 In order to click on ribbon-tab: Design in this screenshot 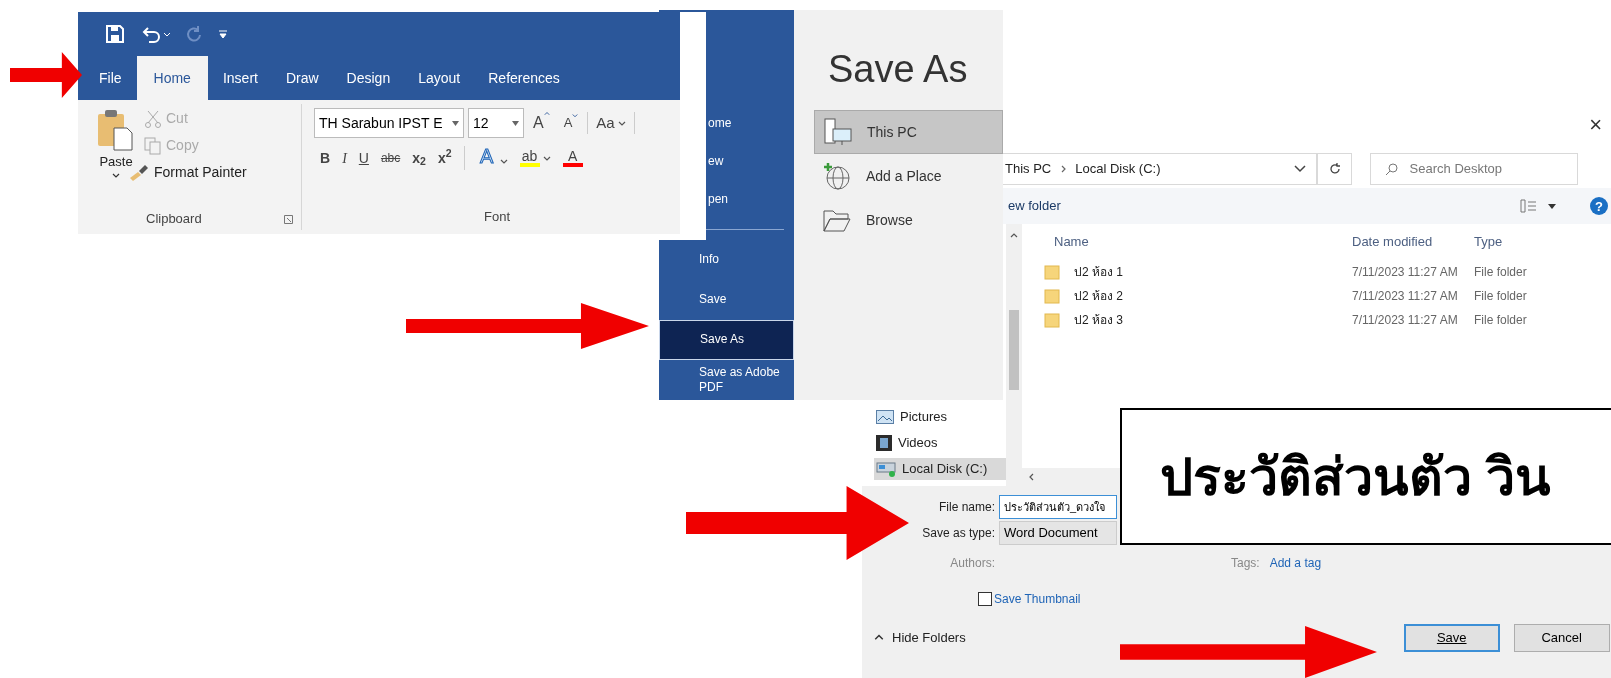, I will do `click(368, 78)`.